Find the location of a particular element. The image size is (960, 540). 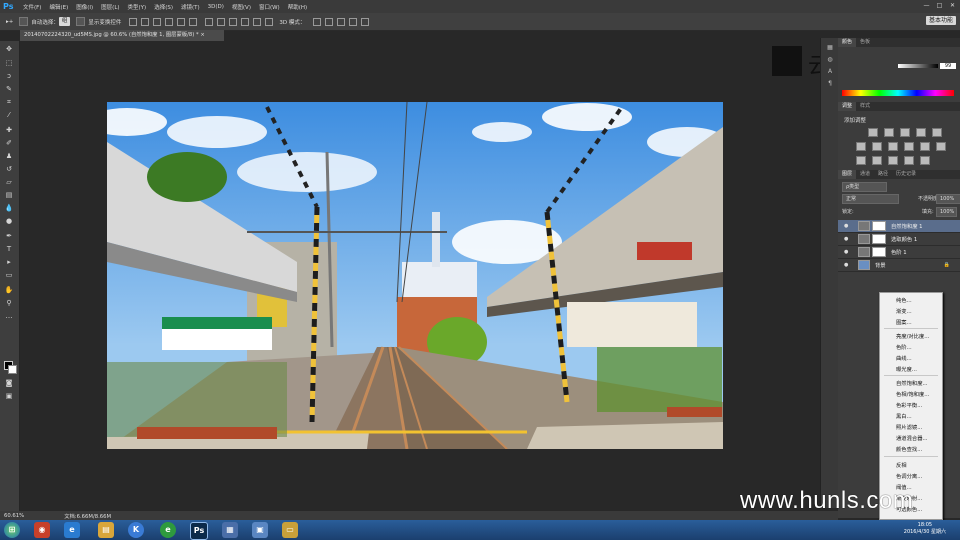

screen-mode-icon: ▣ is located at coordinates (9, 396).